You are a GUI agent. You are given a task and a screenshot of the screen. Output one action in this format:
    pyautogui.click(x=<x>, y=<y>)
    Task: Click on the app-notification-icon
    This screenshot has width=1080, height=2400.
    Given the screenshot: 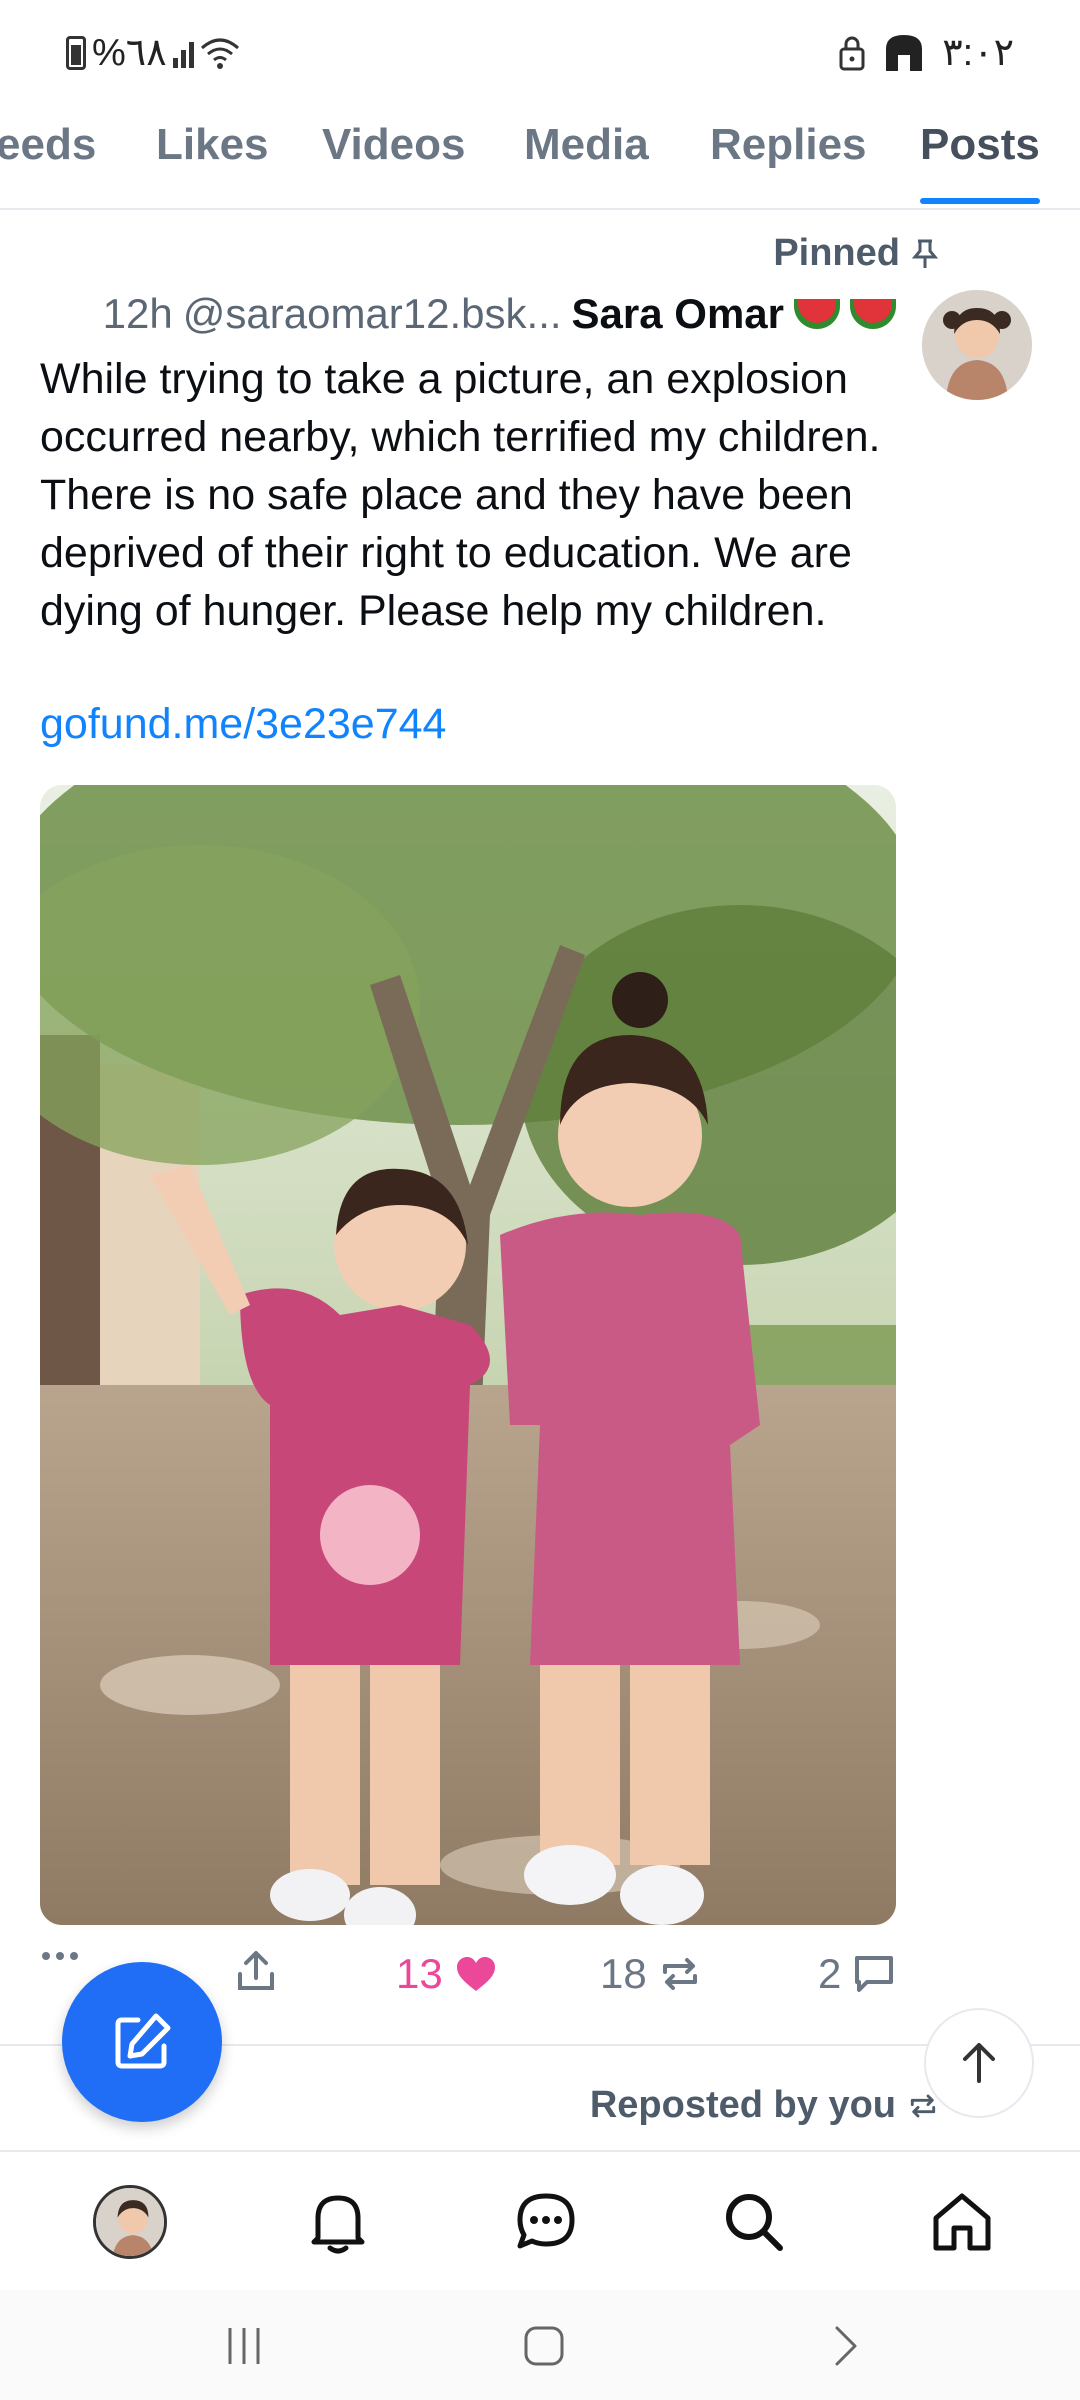 What is the action you would take?
    pyautogui.click(x=904, y=52)
    